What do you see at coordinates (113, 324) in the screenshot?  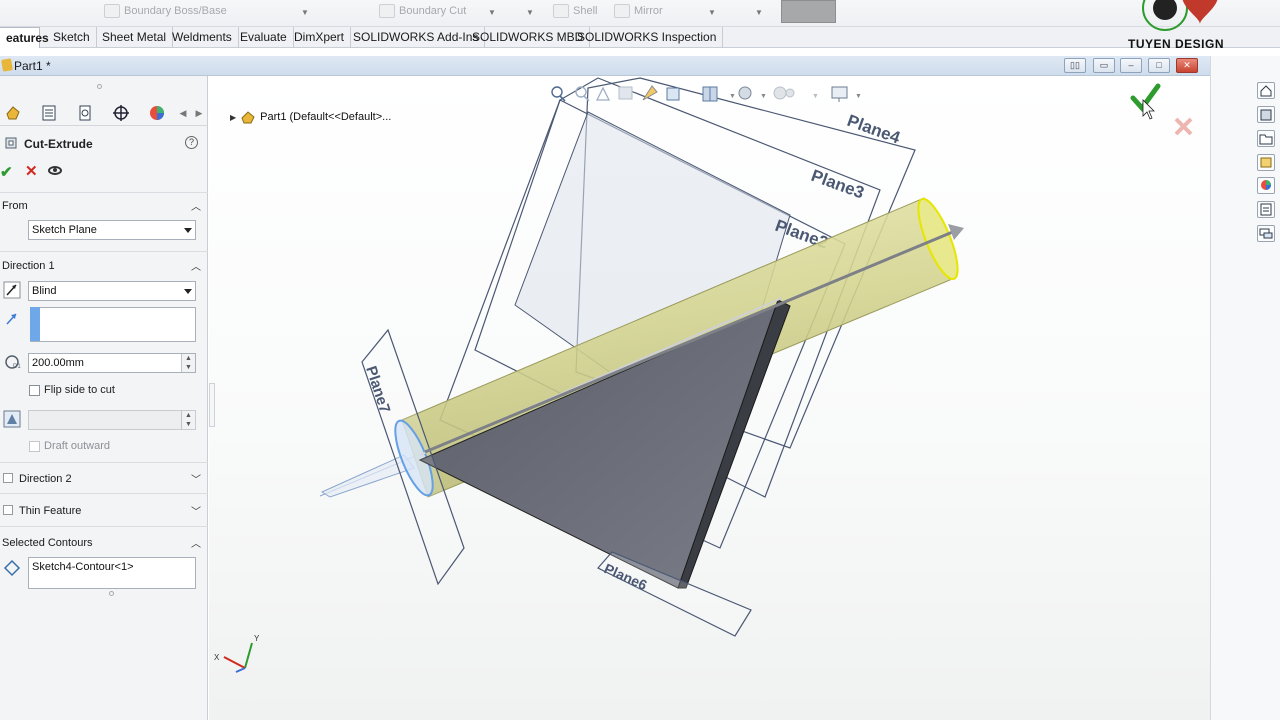 I see `direction-reference-field` at bounding box center [113, 324].